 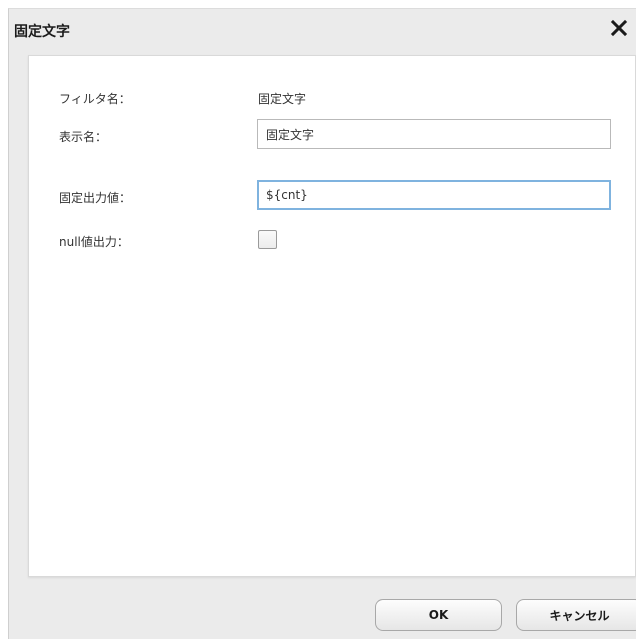 I want to click on filter-name-label: フィルタ名：, so click(x=95, y=99).